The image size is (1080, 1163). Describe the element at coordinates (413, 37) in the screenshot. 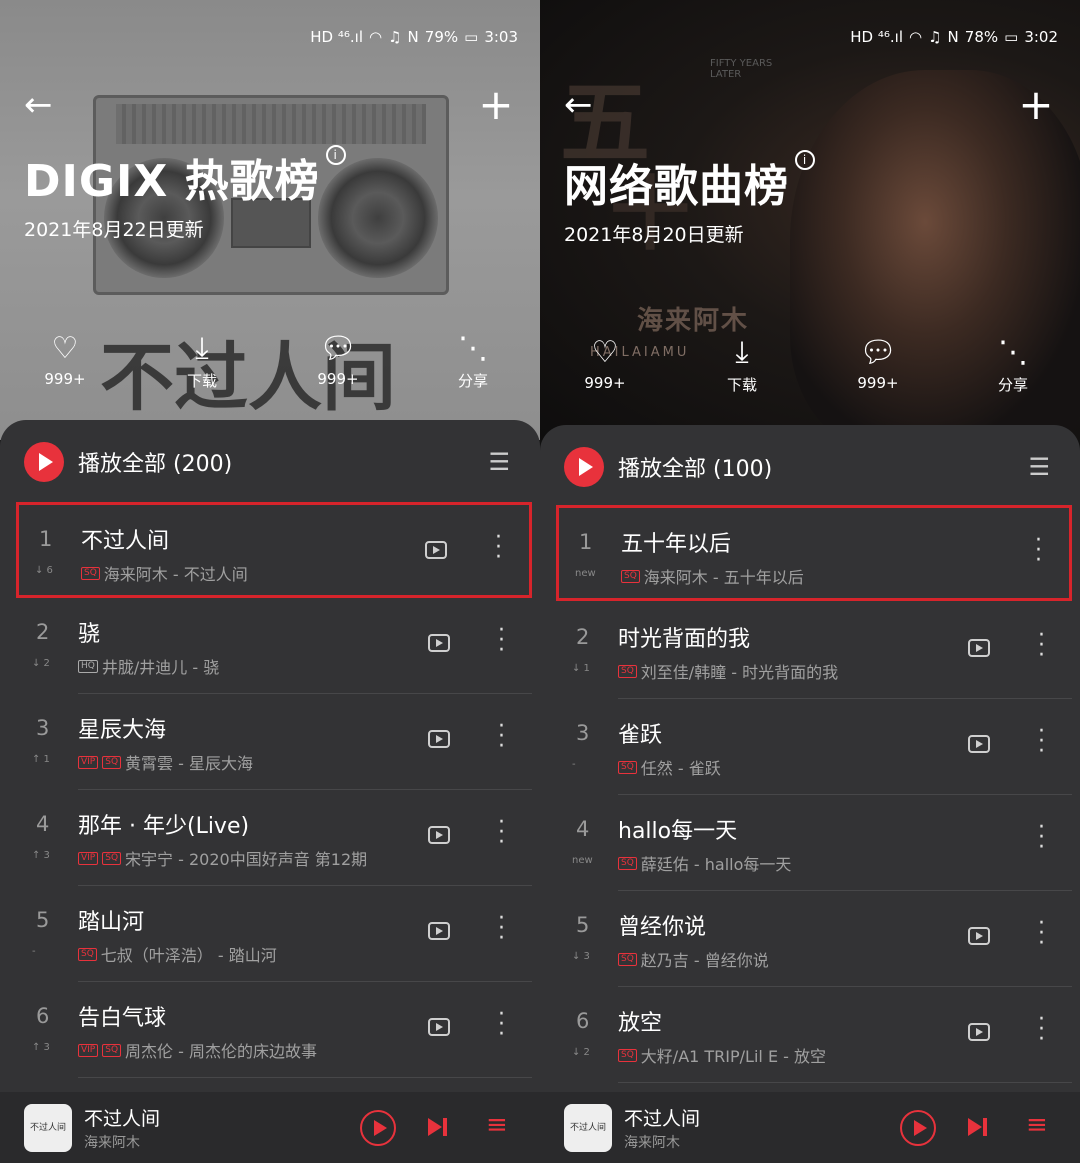

I see `nfc-icon: N` at that location.